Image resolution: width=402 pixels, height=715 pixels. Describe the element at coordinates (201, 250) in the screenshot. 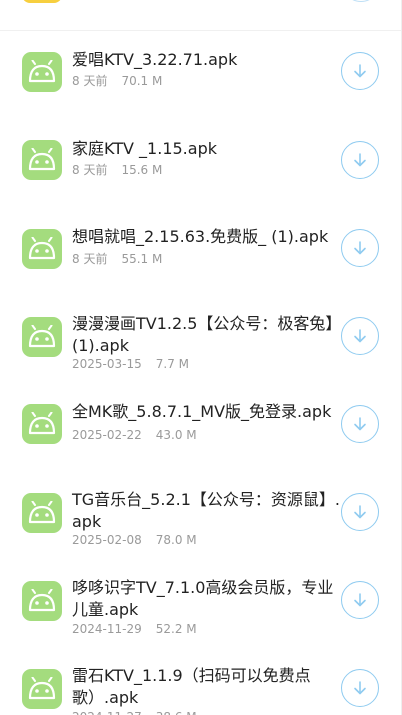

I see `file-list-item: 想唱就唱_2.15.63.免费版_ (1).apk 8 天前 55.1 M` at that location.